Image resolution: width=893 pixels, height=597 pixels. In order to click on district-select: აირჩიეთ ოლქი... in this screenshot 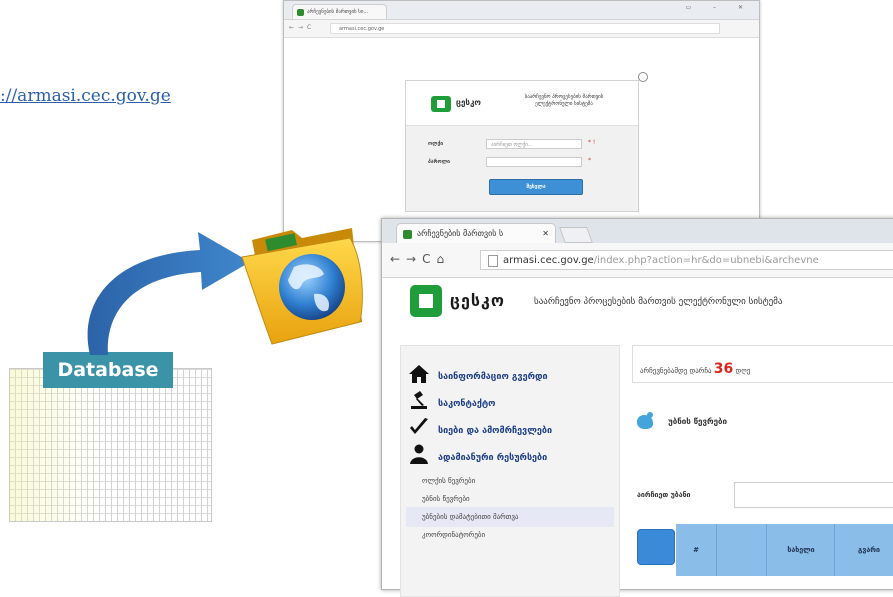, I will do `click(534, 144)`.